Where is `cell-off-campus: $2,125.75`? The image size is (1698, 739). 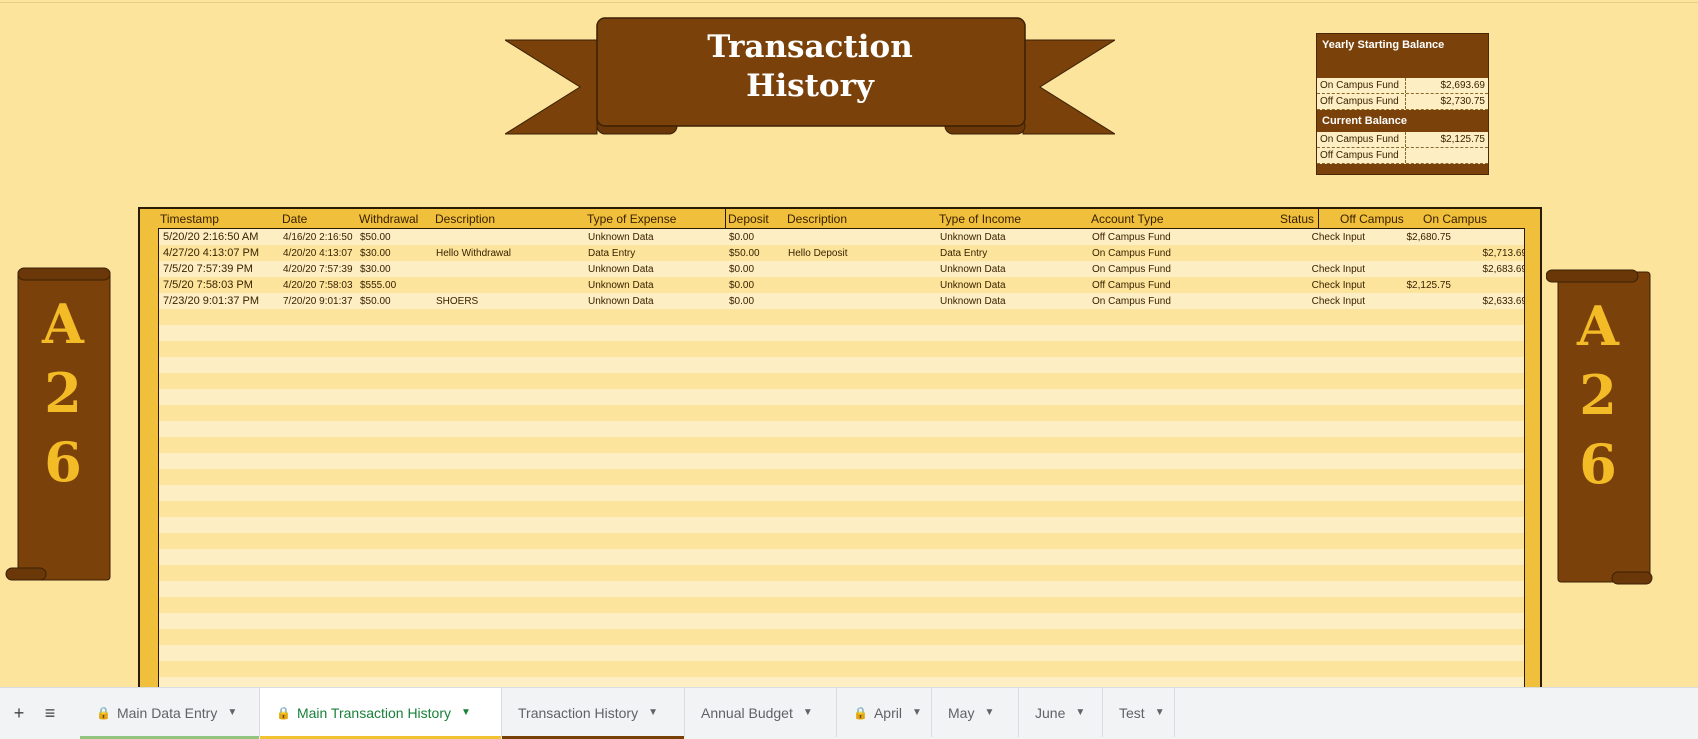 cell-off-campus: $2,125.75 is located at coordinates (1429, 285).